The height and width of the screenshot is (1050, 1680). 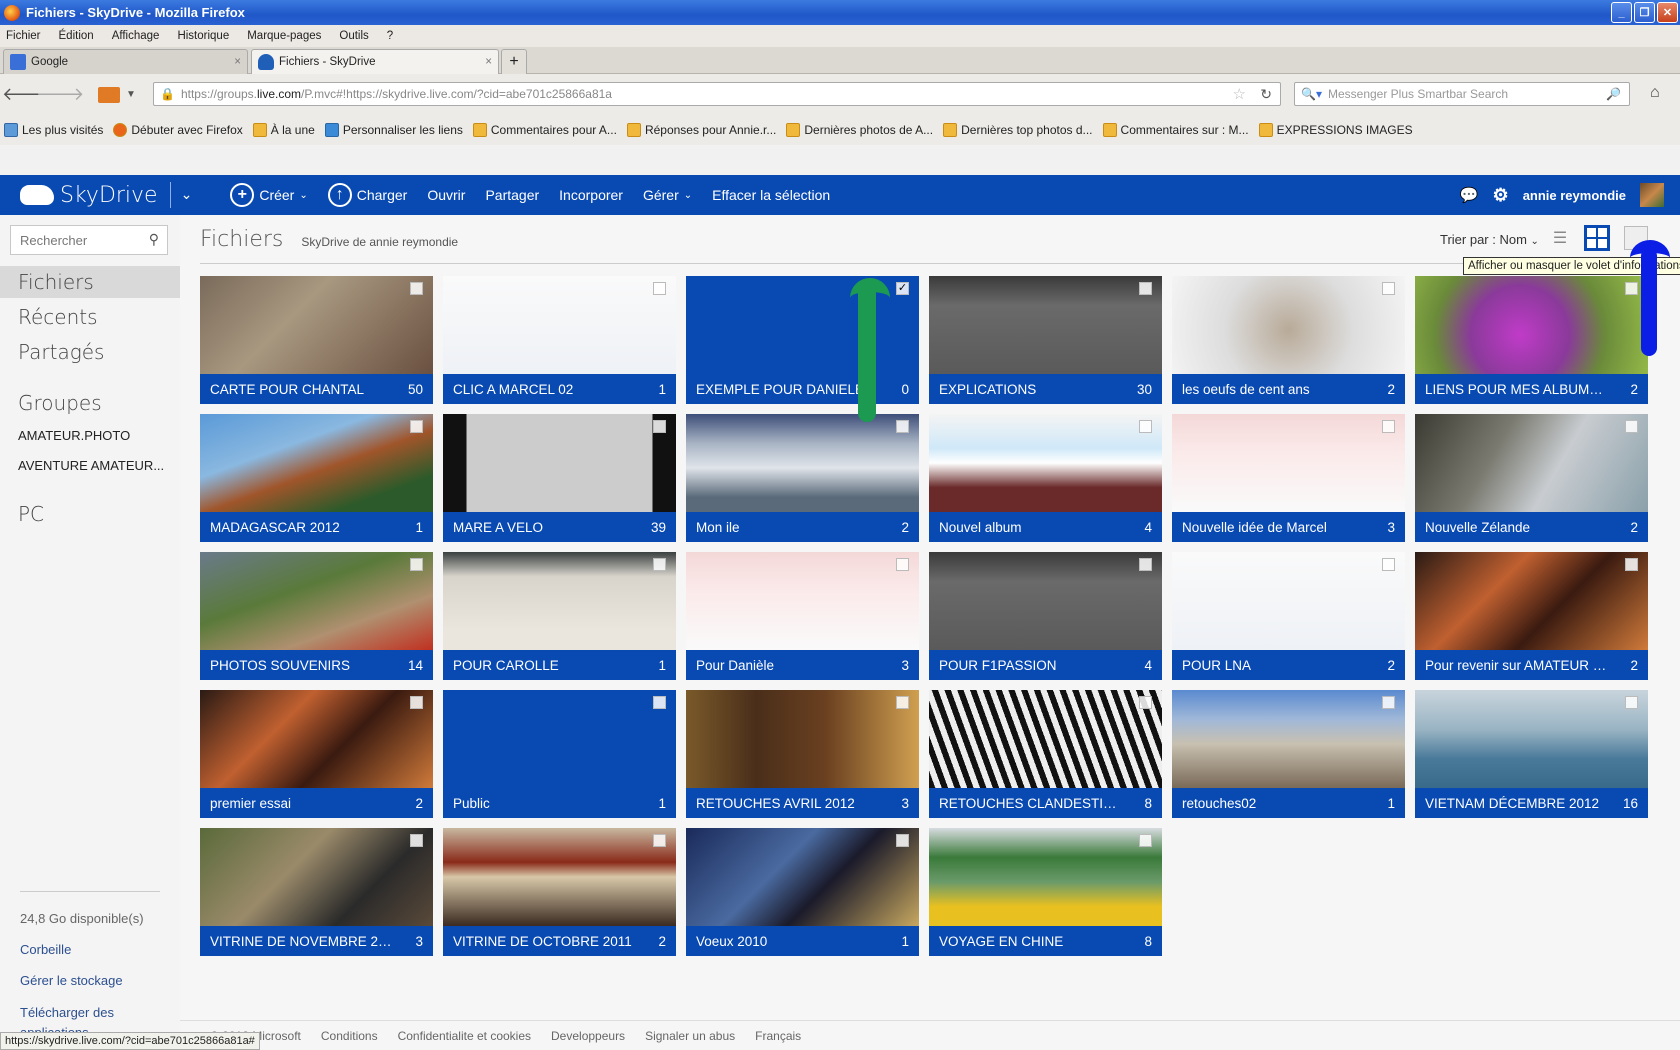 I want to click on manage-storage-link: Gérer le stockage, so click(x=71, y=980).